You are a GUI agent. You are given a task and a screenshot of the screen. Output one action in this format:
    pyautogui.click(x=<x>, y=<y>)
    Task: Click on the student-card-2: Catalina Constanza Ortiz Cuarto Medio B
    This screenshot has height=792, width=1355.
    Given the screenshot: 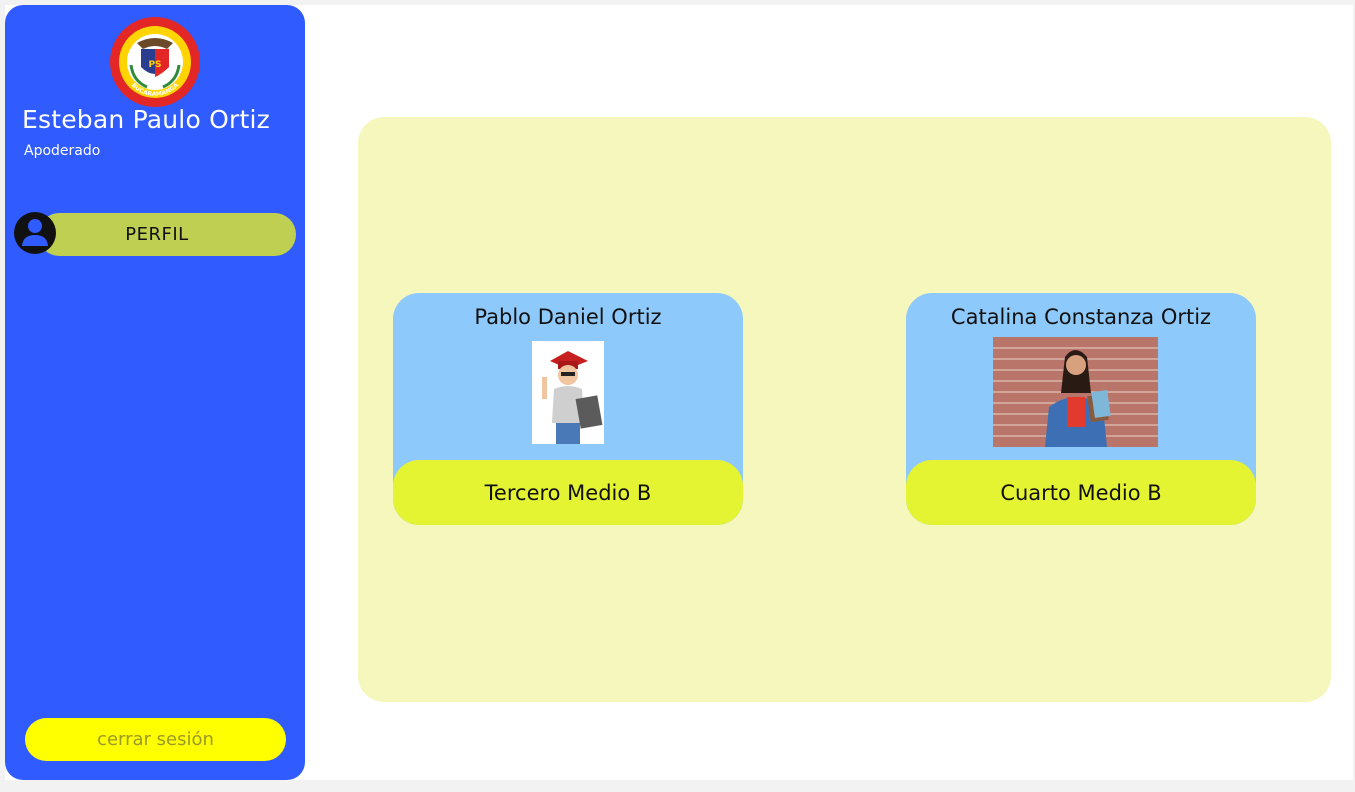 What is the action you would take?
    pyautogui.click(x=1081, y=409)
    